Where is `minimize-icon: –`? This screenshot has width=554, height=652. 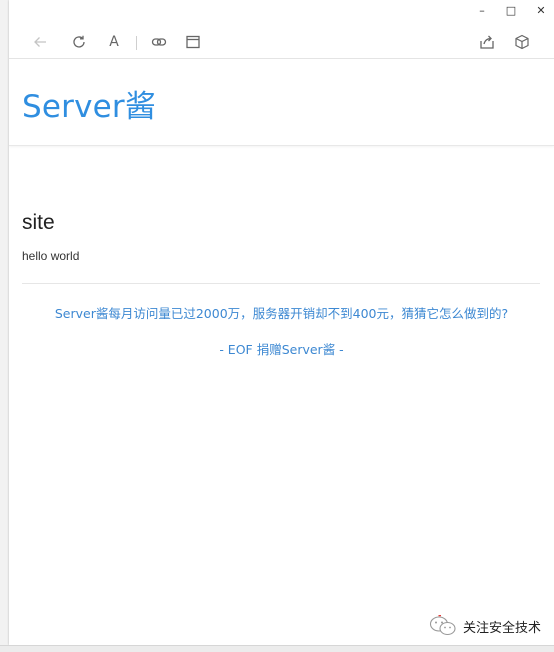
minimize-icon: – is located at coordinates (482, 10).